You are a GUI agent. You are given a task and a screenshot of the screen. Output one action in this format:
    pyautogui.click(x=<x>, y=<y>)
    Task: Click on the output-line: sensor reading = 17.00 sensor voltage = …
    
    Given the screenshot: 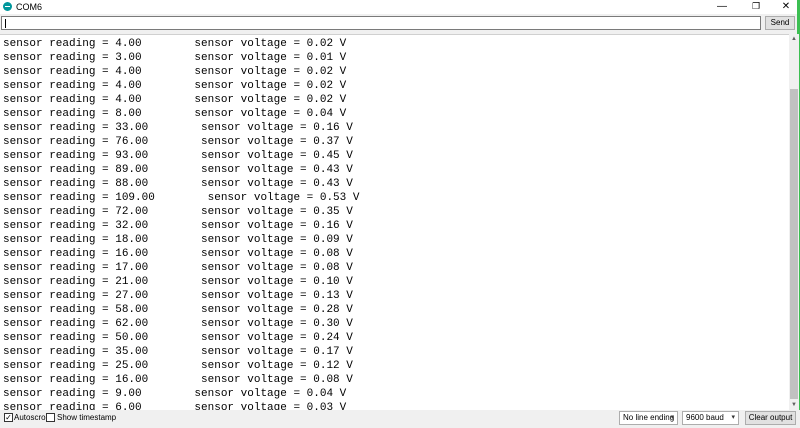 What is the action you would take?
    pyautogui.click(x=178, y=268)
    